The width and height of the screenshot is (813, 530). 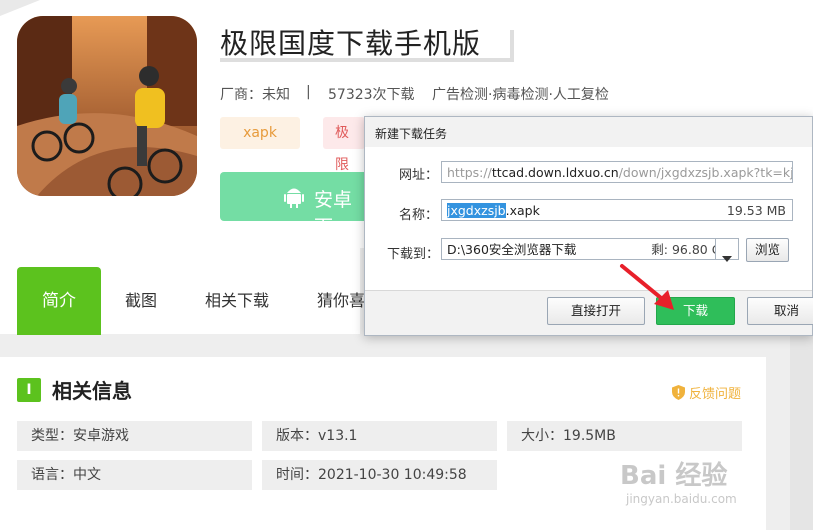 I want to click on file-size: 19.53 MB, so click(x=756, y=210).